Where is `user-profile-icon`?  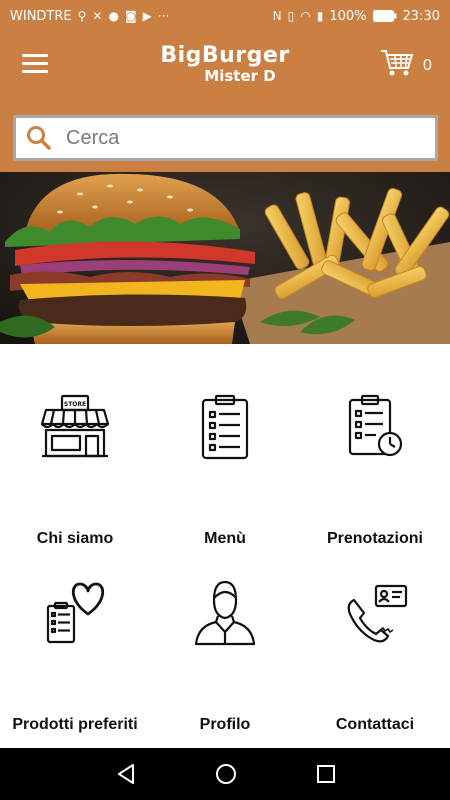
user-profile-icon is located at coordinates (225, 613).